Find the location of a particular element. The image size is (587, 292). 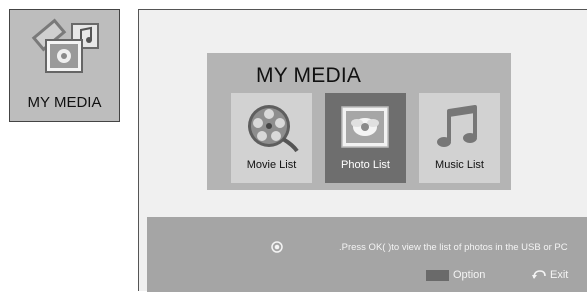

option-color-key is located at coordinates (437, 275).